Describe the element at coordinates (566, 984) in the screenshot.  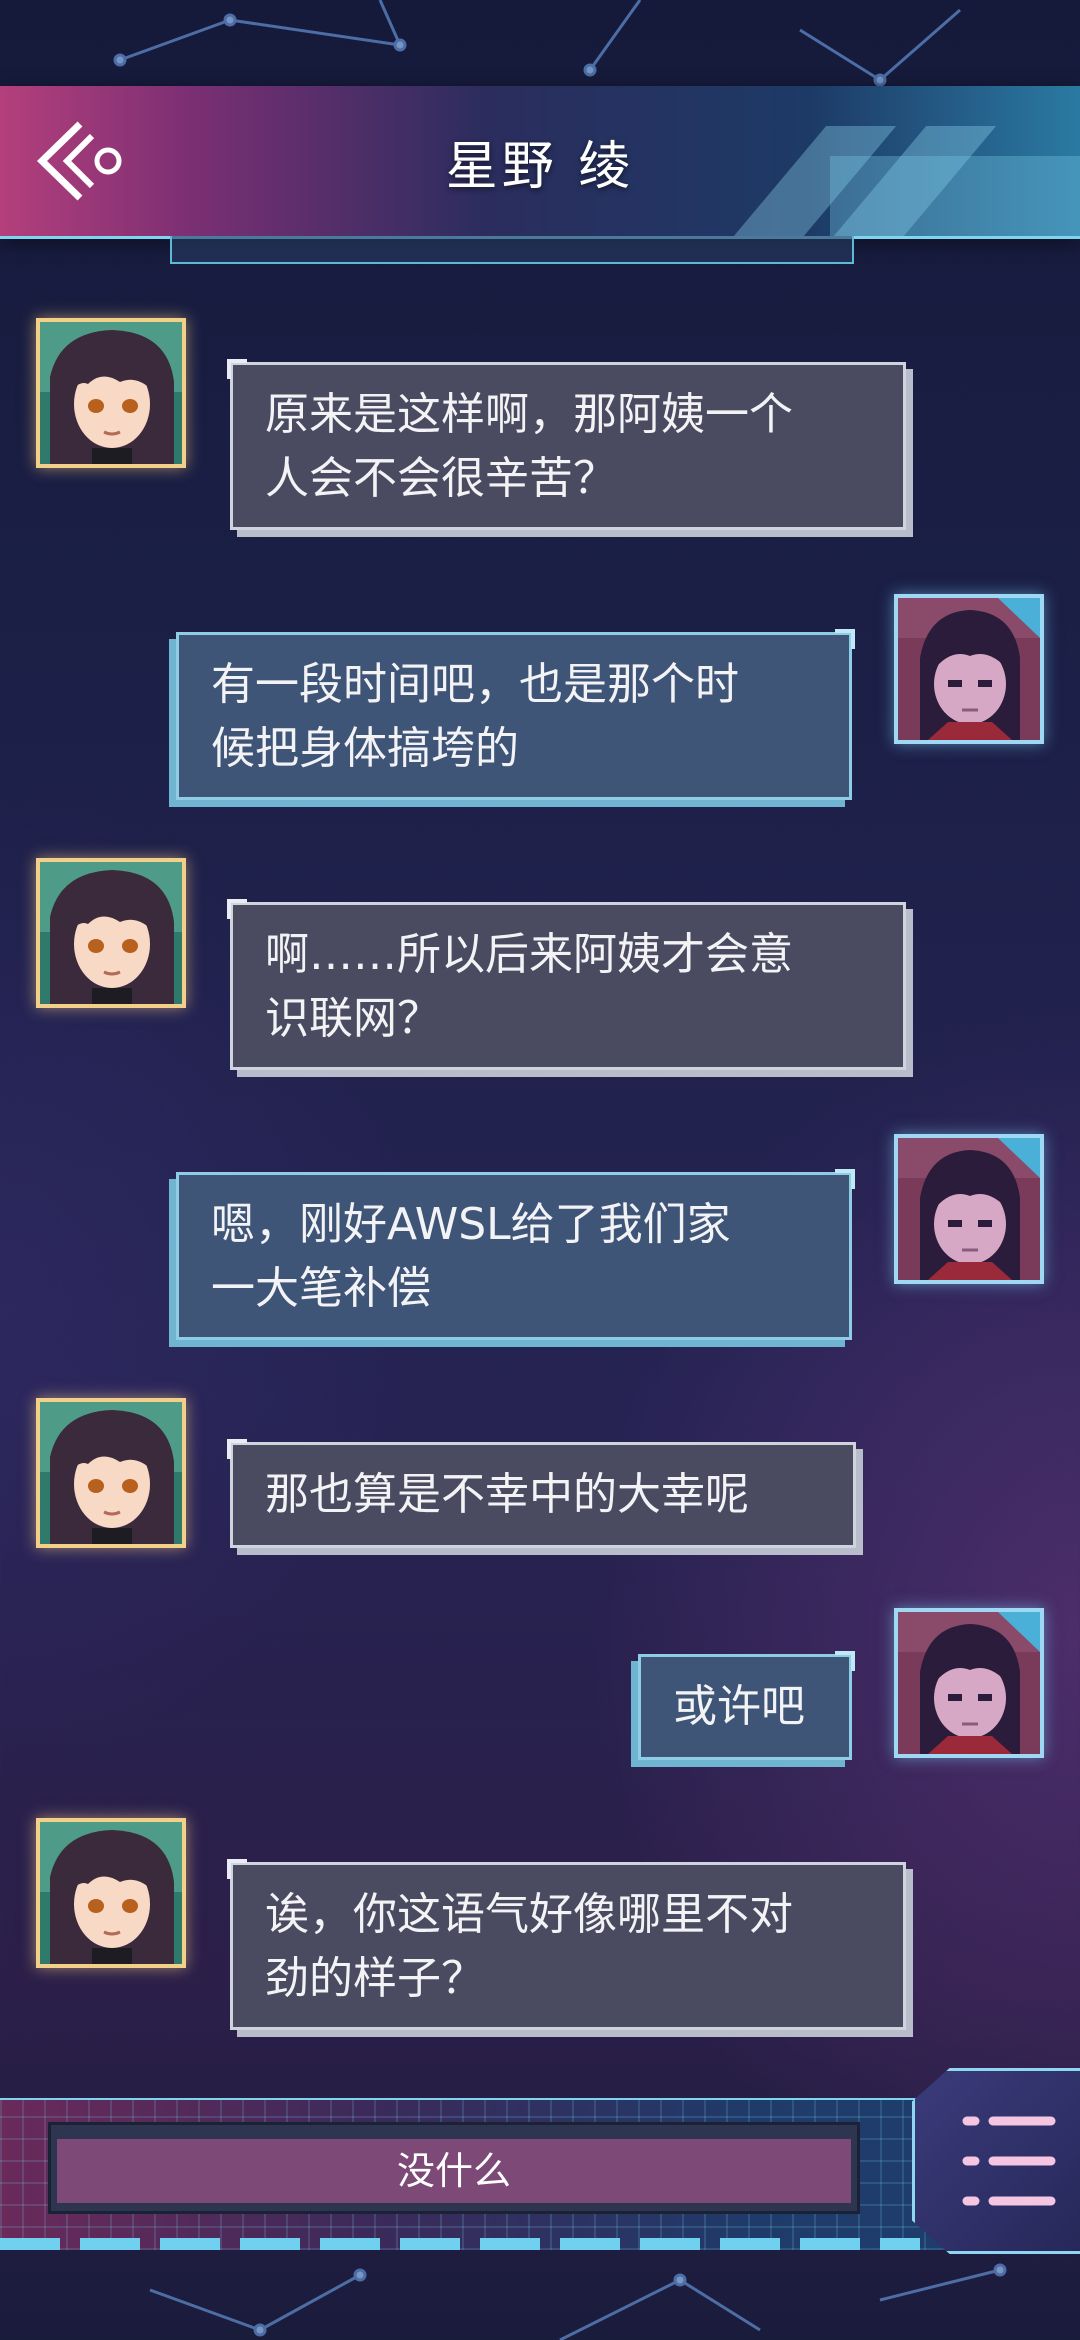
I see `message-bubble: 啊……所以后来阿姨才会意 识联网？` at that location.